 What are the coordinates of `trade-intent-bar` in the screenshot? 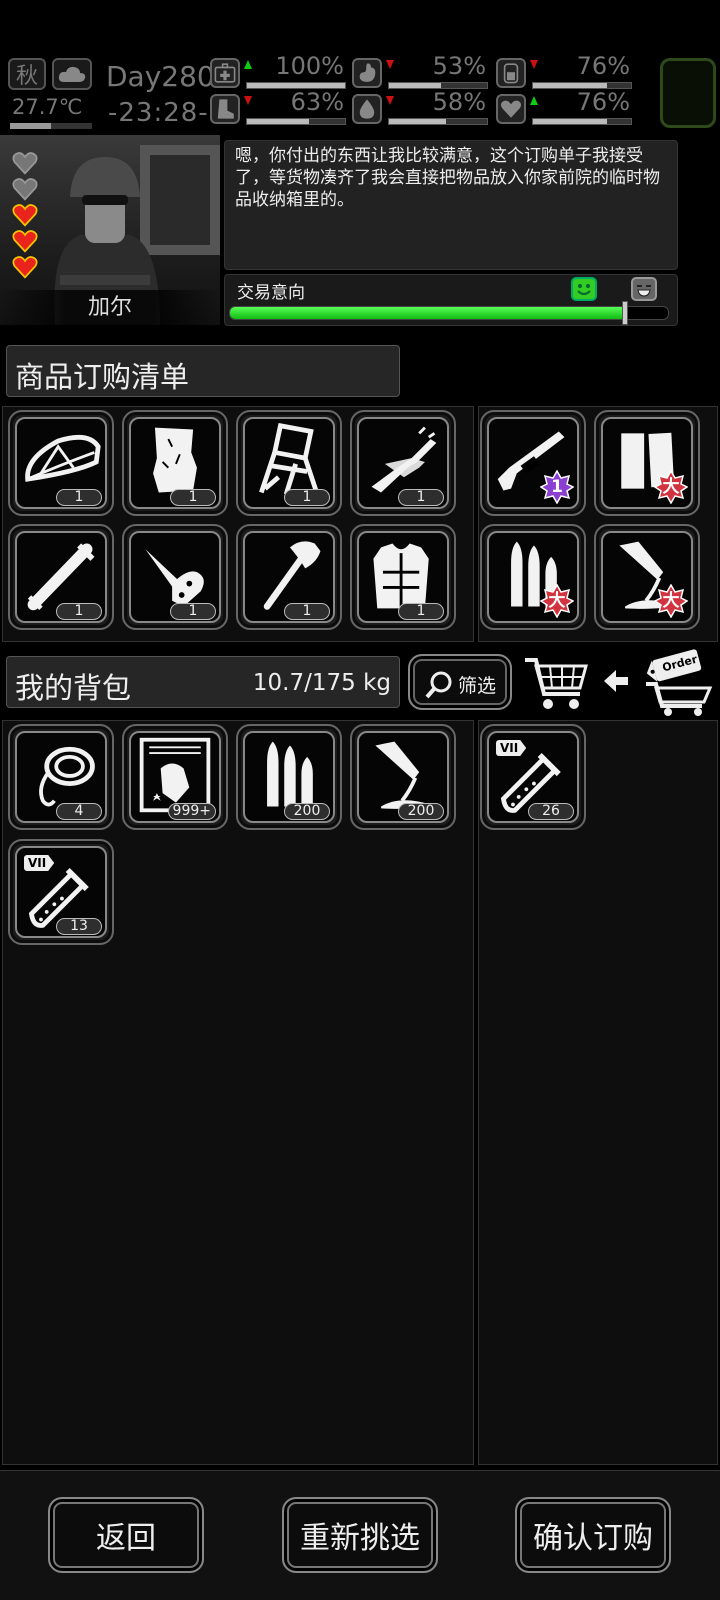 It's located at (449, 313).